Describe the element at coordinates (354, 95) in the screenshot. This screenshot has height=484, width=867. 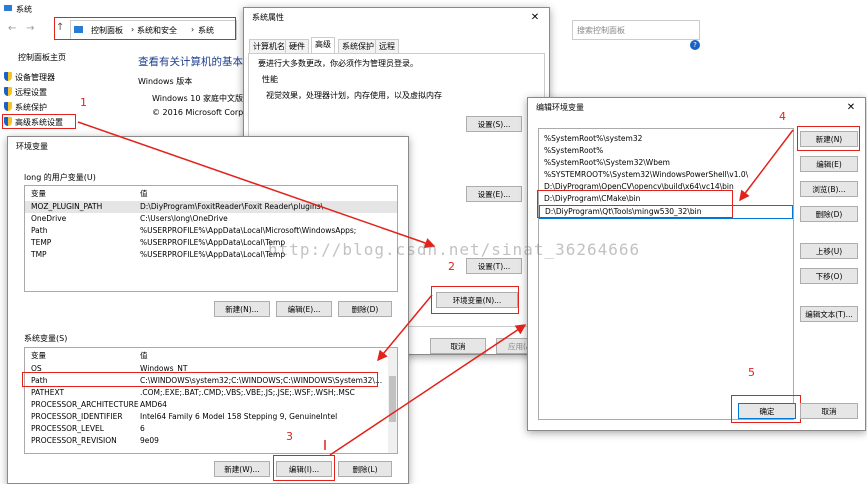
I see `performance-desc: 视觉效果，处理器计划，内存使用，以及虚拟内存` at that location.